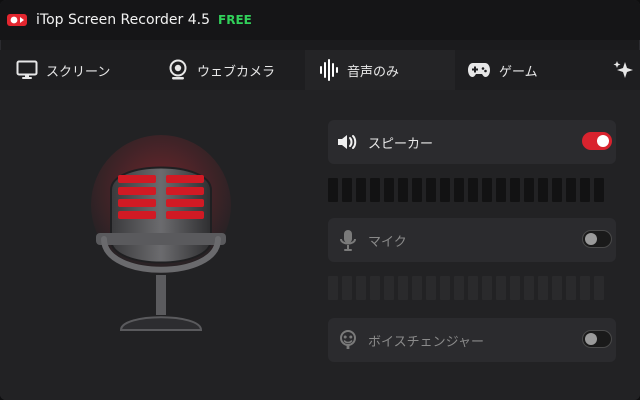  I want to click on speaker-toggle-knob, so click(603, 141).